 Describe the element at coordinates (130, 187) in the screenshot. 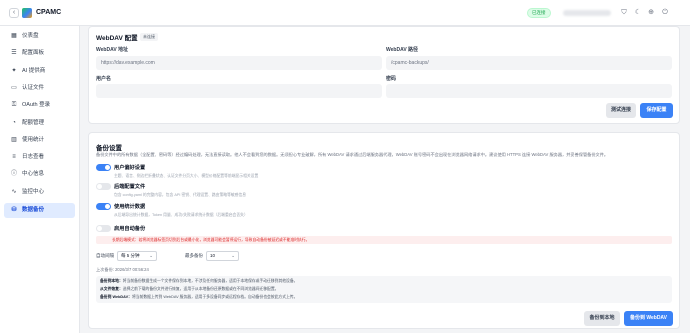

I see `backend-config-label: 后端配置文件` at that location.